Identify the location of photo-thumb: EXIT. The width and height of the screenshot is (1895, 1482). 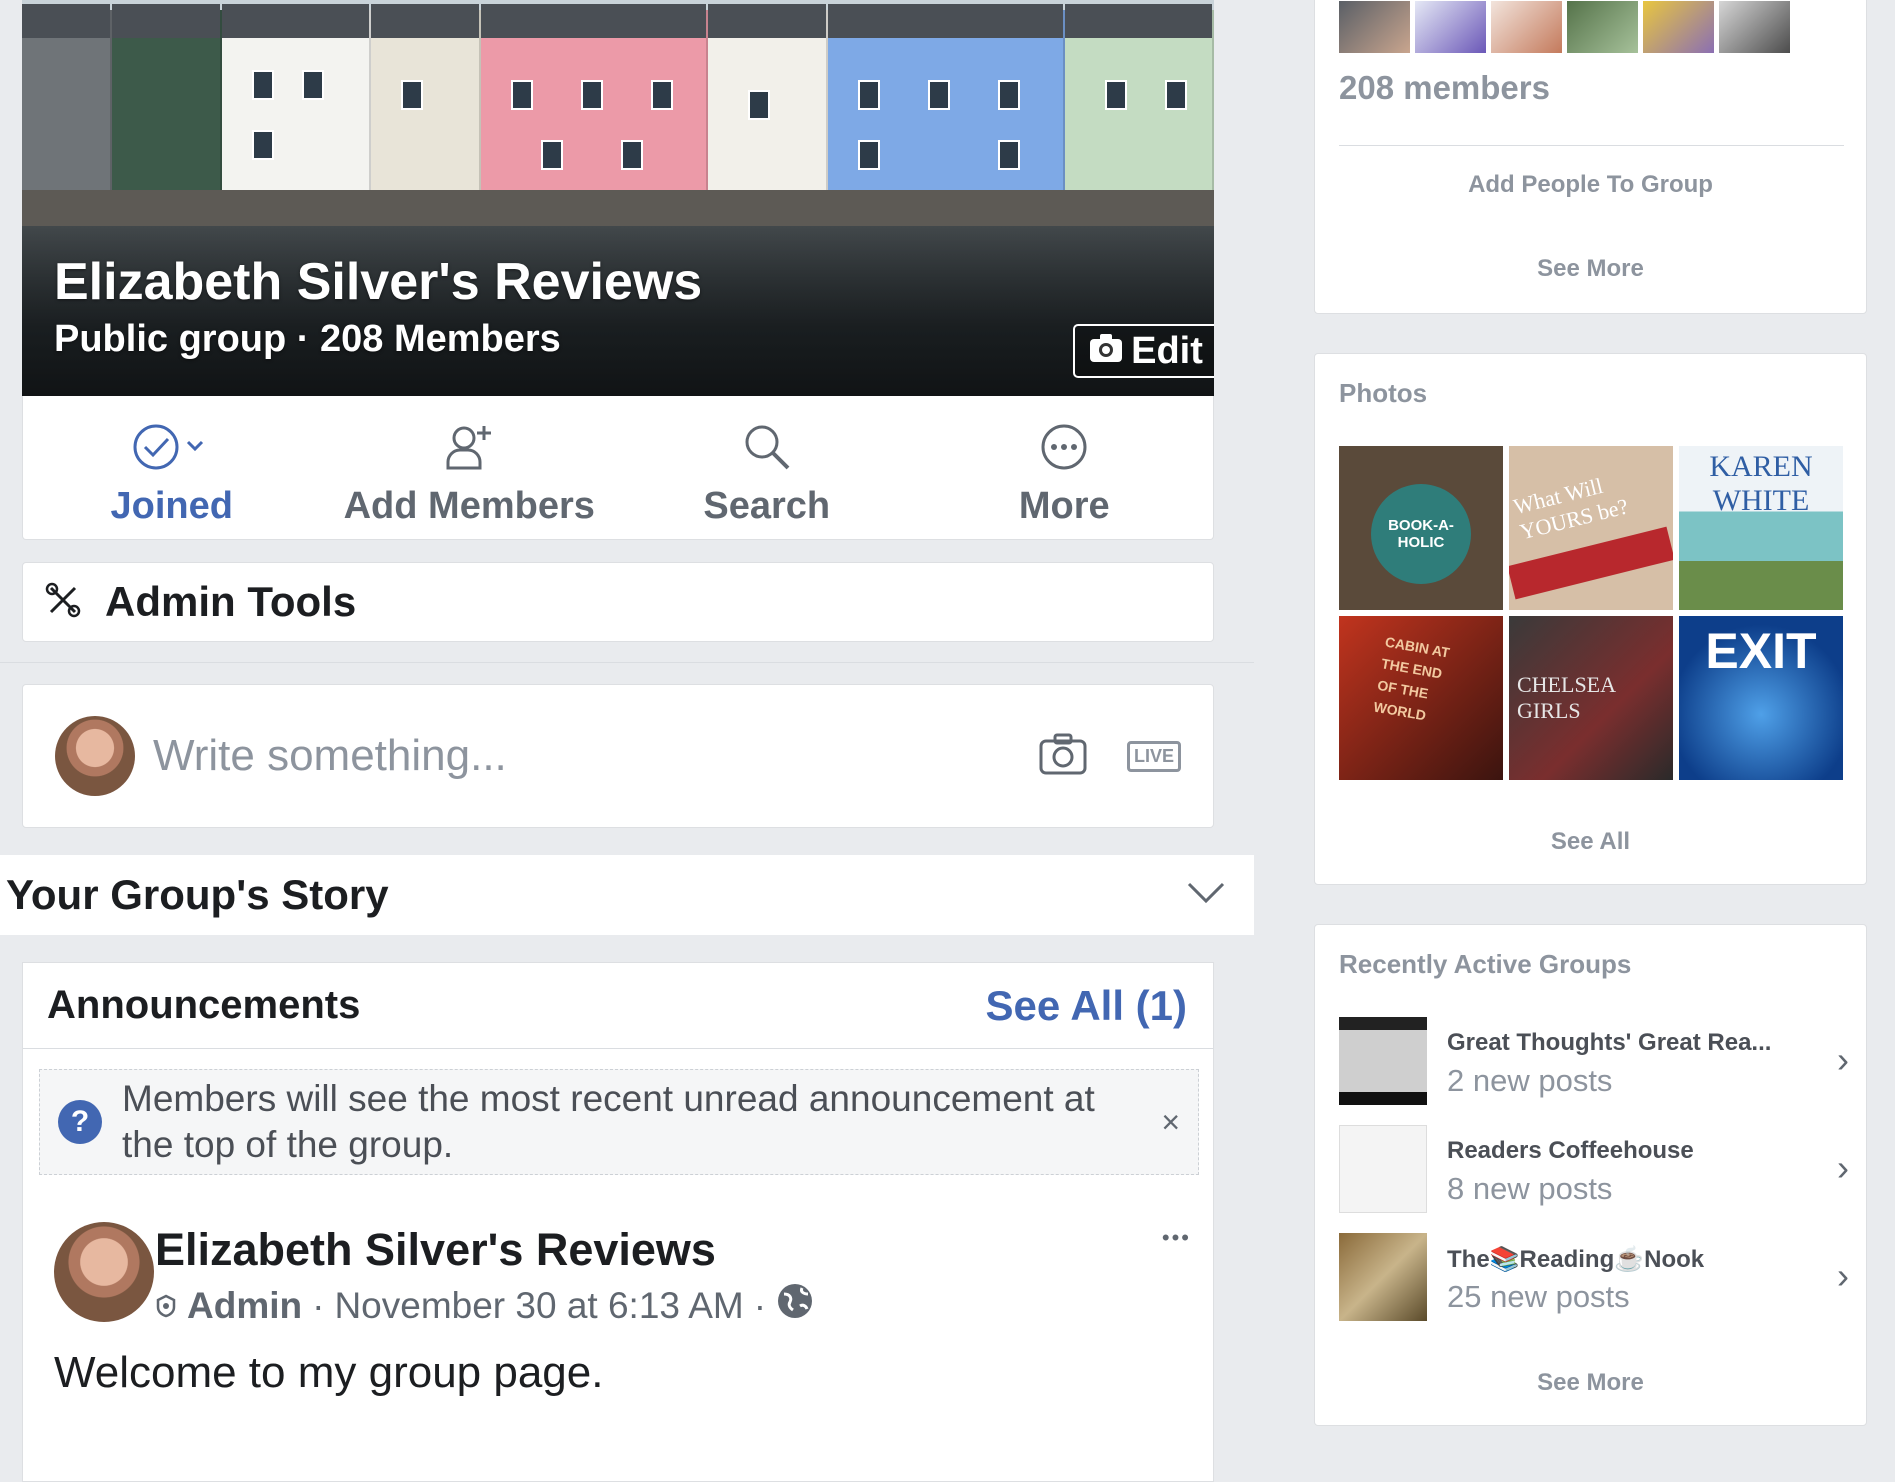
(1761, 698).